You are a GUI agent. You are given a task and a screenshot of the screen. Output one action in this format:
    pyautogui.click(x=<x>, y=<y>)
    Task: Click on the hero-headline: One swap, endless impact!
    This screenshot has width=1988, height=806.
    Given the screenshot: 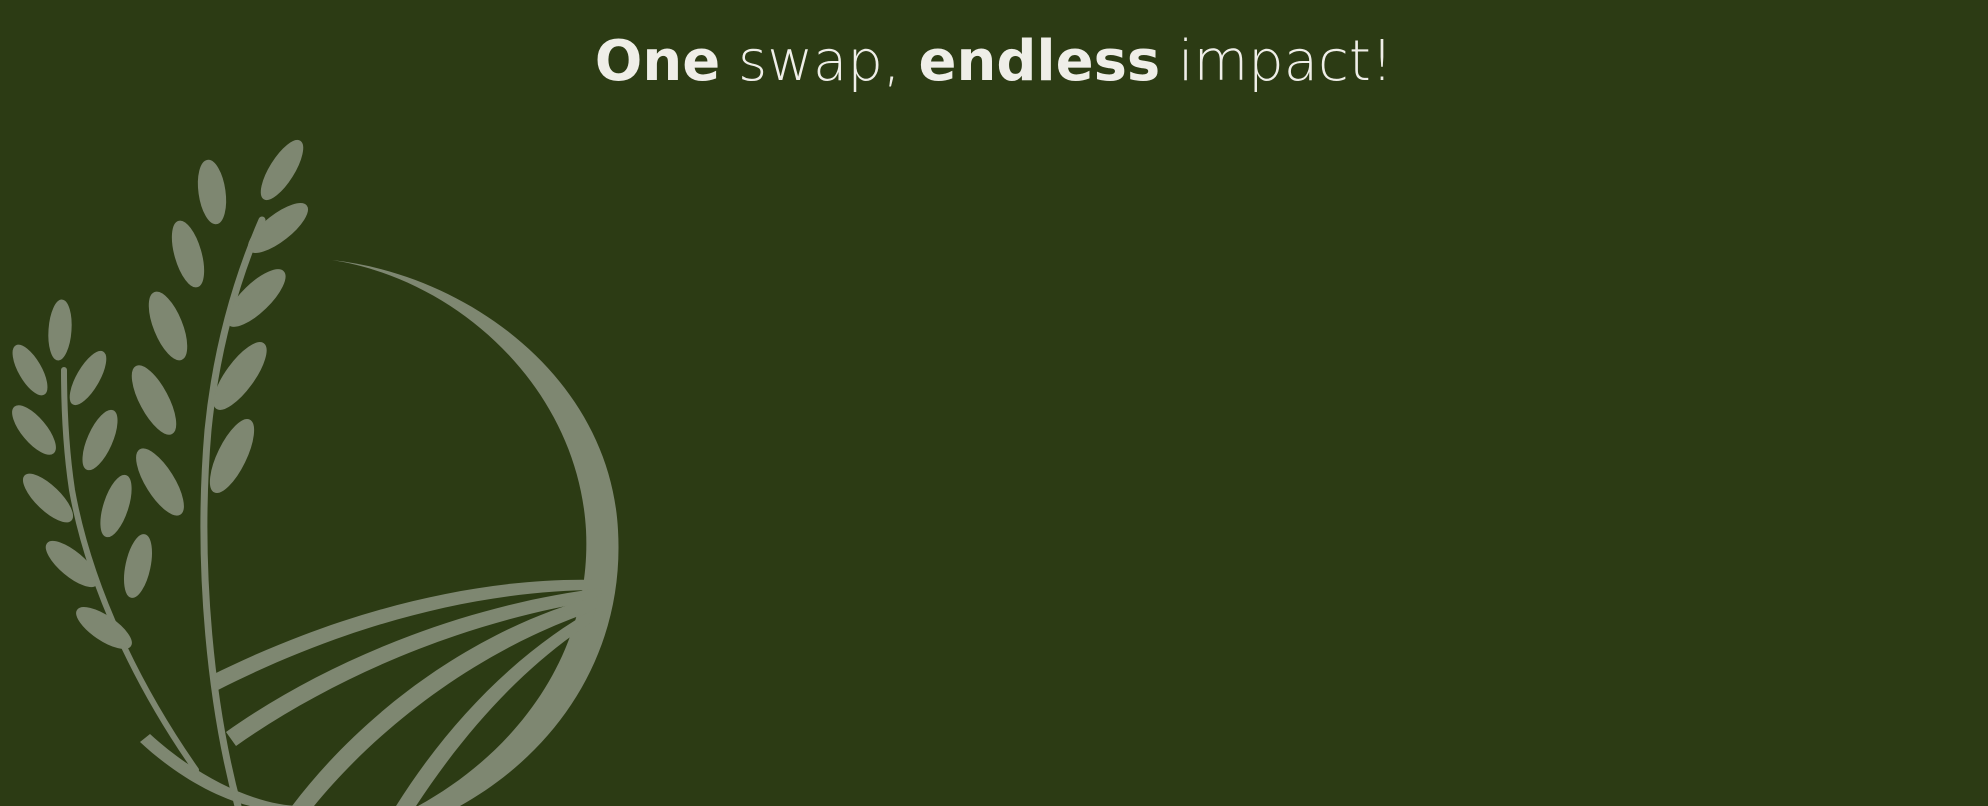 What is the action you would take?
    pyautogui.click(x=994, y=62)
    